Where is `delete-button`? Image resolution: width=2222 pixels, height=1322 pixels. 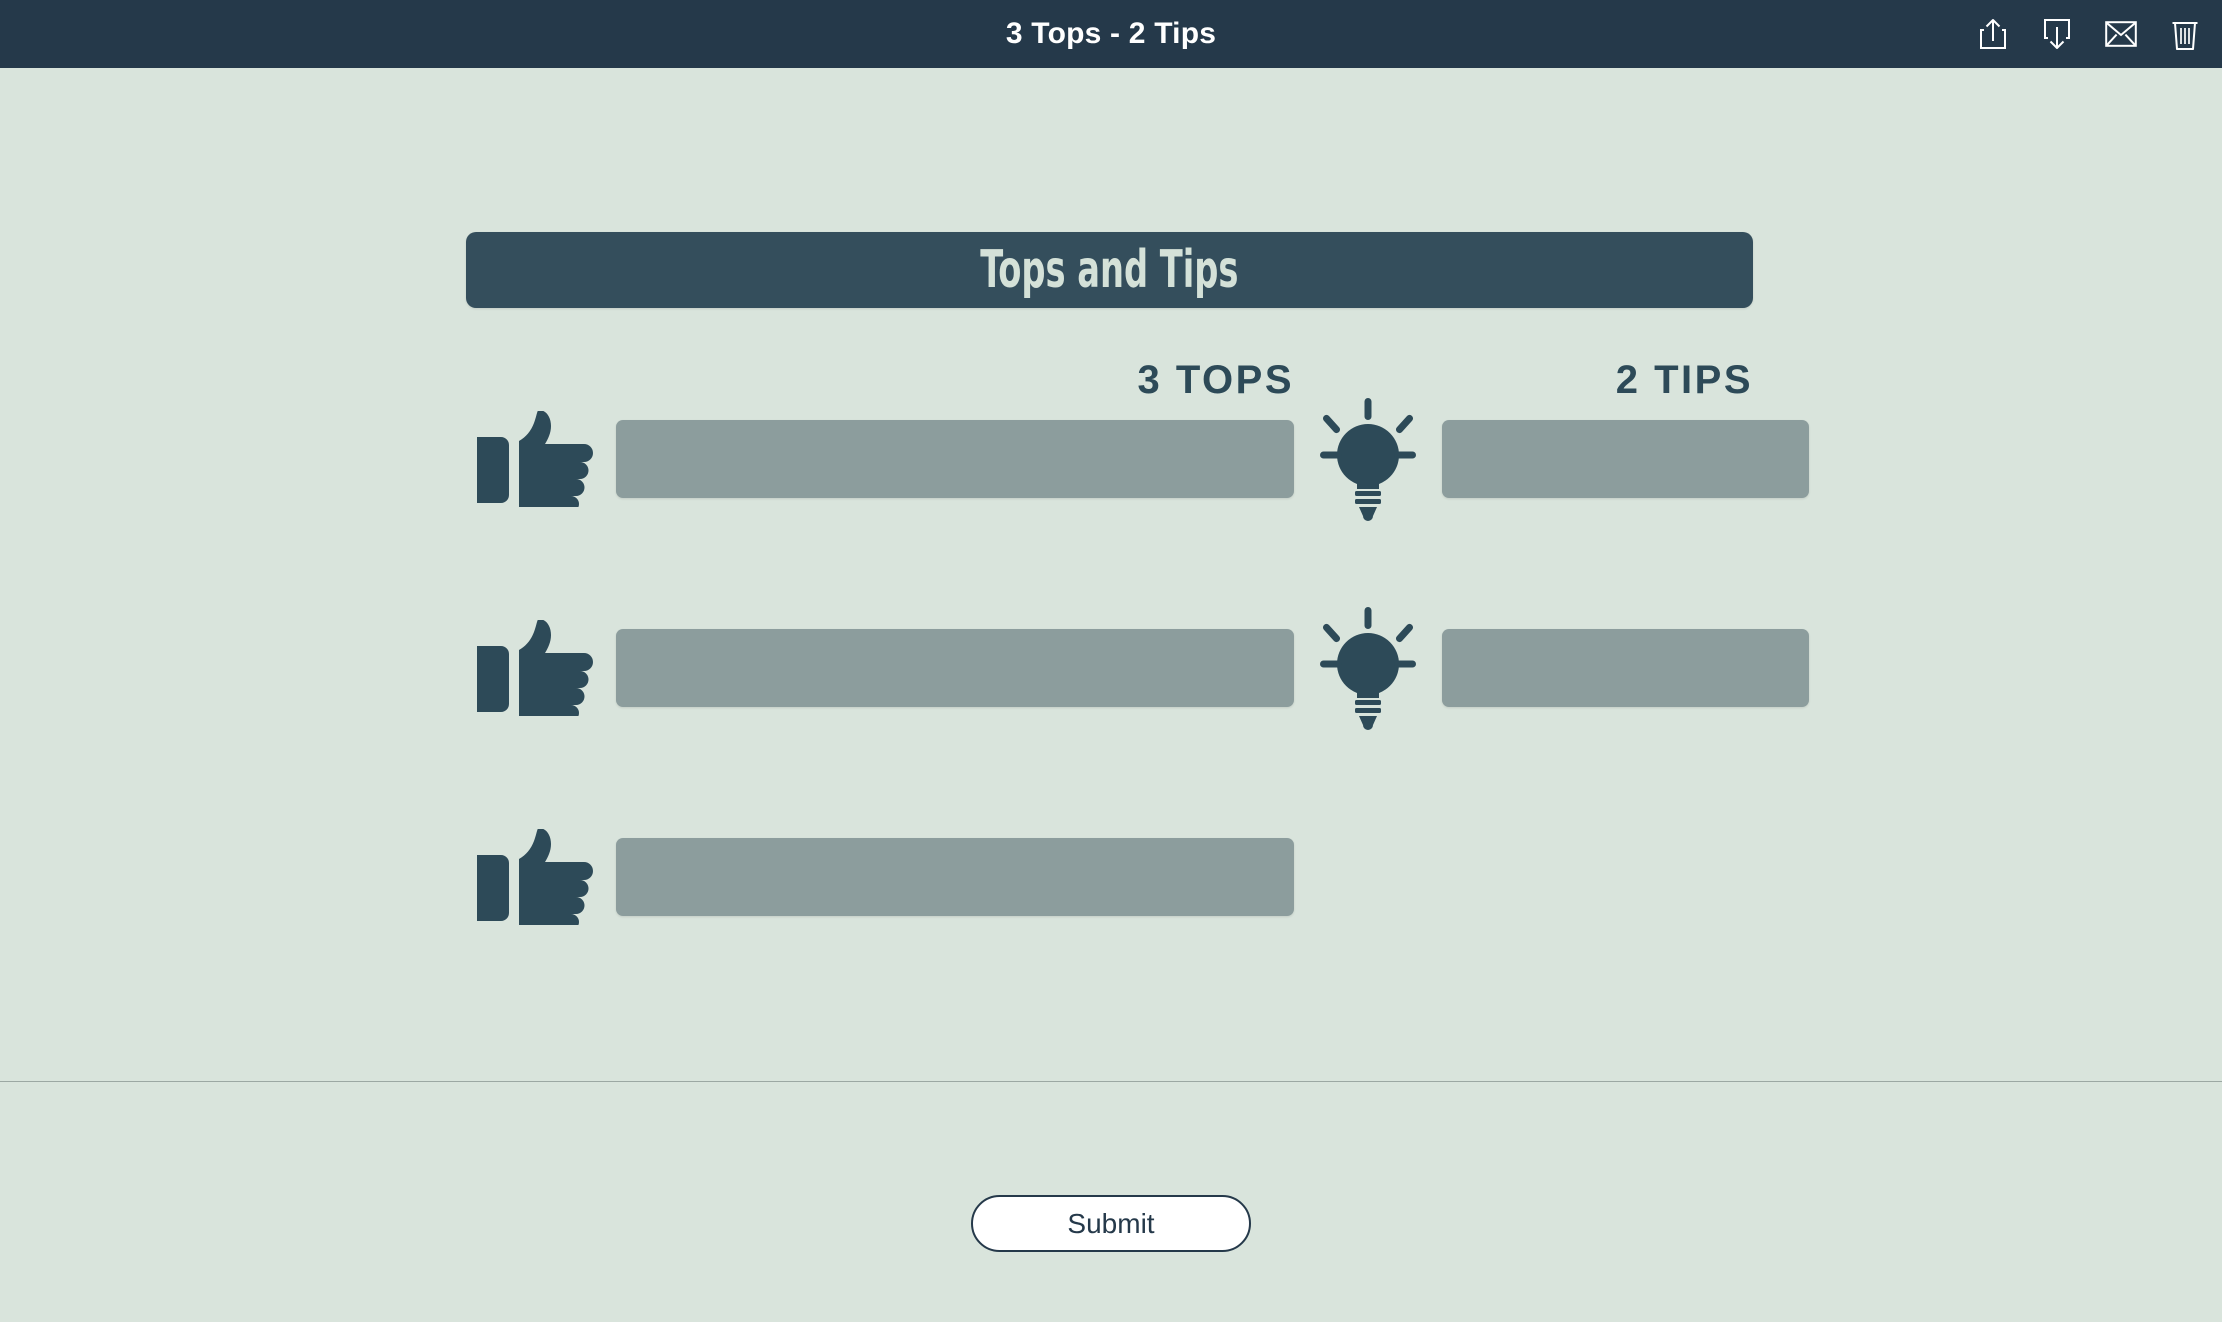
delete-button is located at coordinates (2185, 34).